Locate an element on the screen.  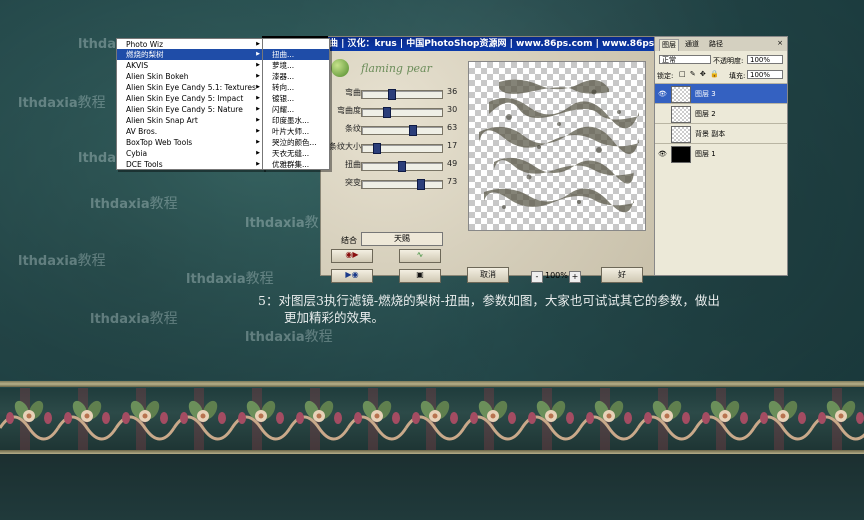
menu-item: Alien Skin Bokeh ▶ is located at coordinates (190, 76).